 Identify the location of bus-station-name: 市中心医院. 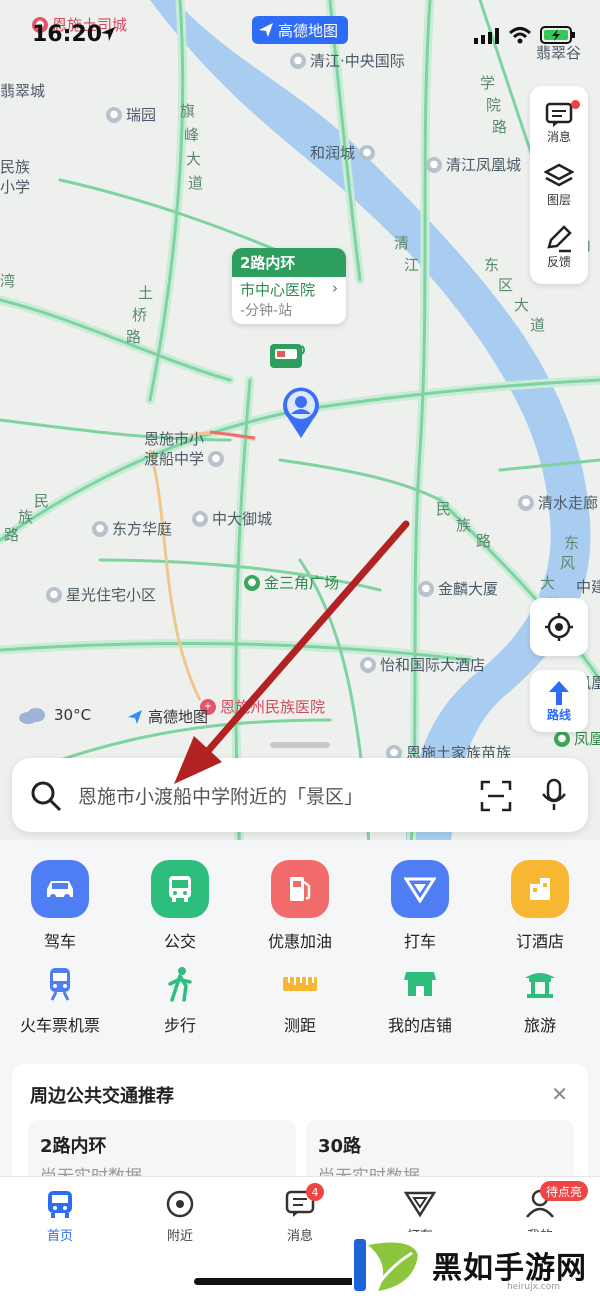
(278, 290).